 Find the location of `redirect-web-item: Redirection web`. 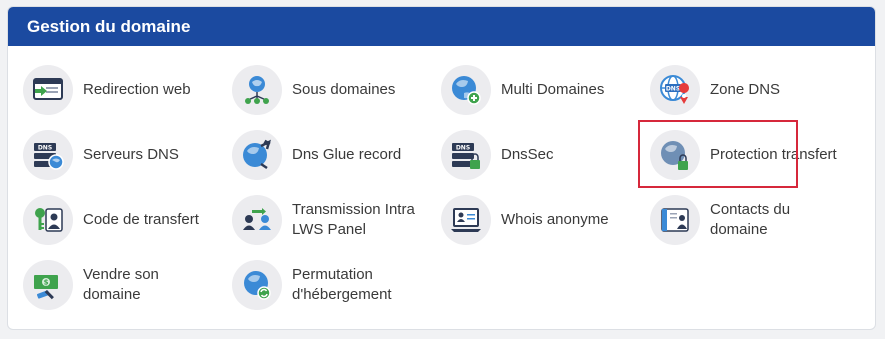

redirect-web-item: Redirection web is located at coordinates (125, 90).